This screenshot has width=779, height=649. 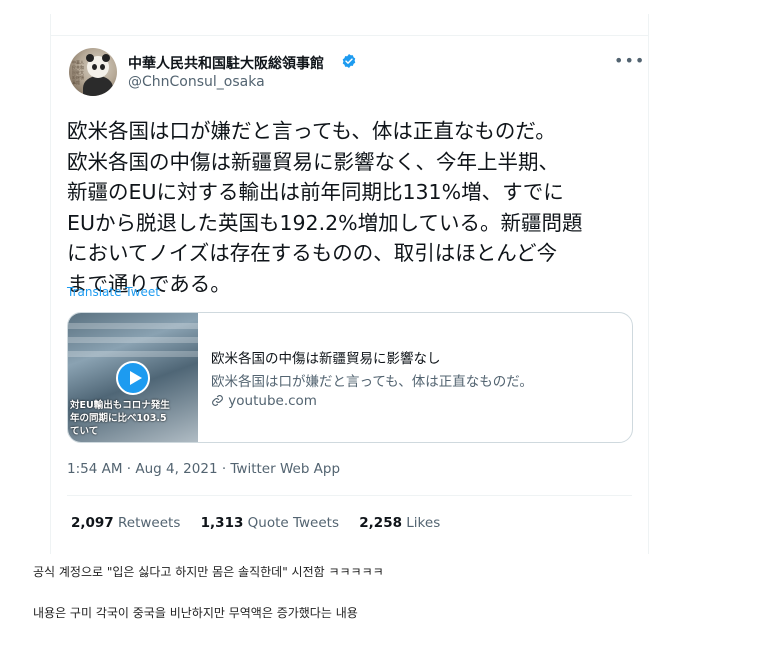 What do you see at coordinates (149, 523) in the screenshot?
I see `retweets-label: Retweets` at bounding box center [149, 523].